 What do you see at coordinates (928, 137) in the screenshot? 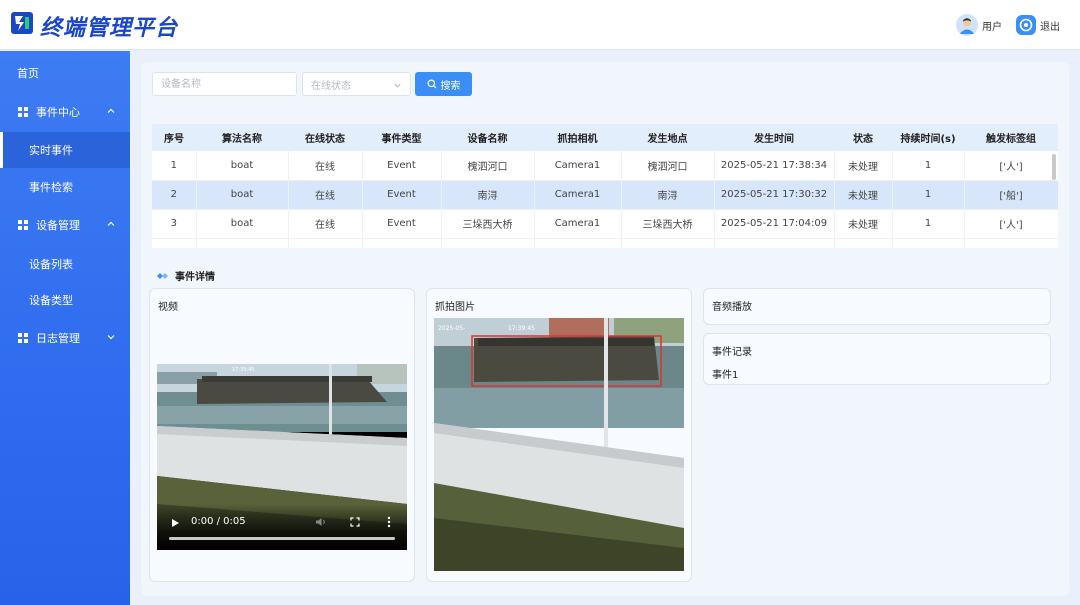
I see `col-header-duration: 持续时间(s)` at bounding box center [928, 137].